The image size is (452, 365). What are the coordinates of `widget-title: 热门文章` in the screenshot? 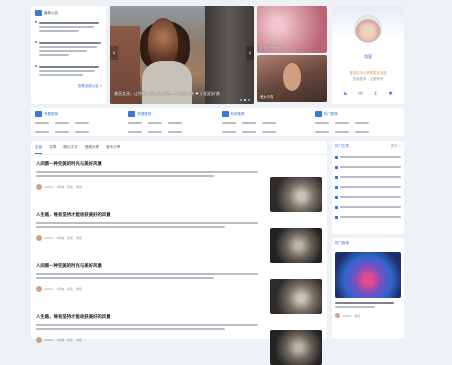 It's located at (342, 146).